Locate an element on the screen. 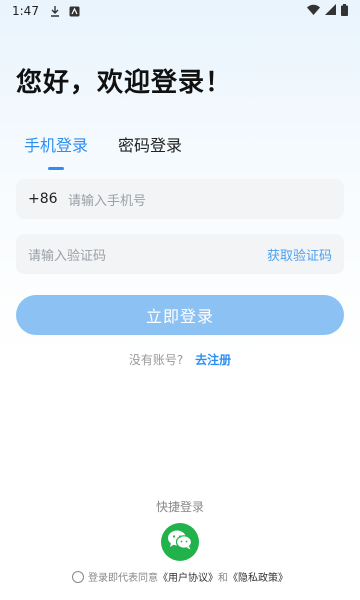 This screenshot has width=360, height=600. phone-field: +86 请输入手机号 is located at coordinates (180, 199).